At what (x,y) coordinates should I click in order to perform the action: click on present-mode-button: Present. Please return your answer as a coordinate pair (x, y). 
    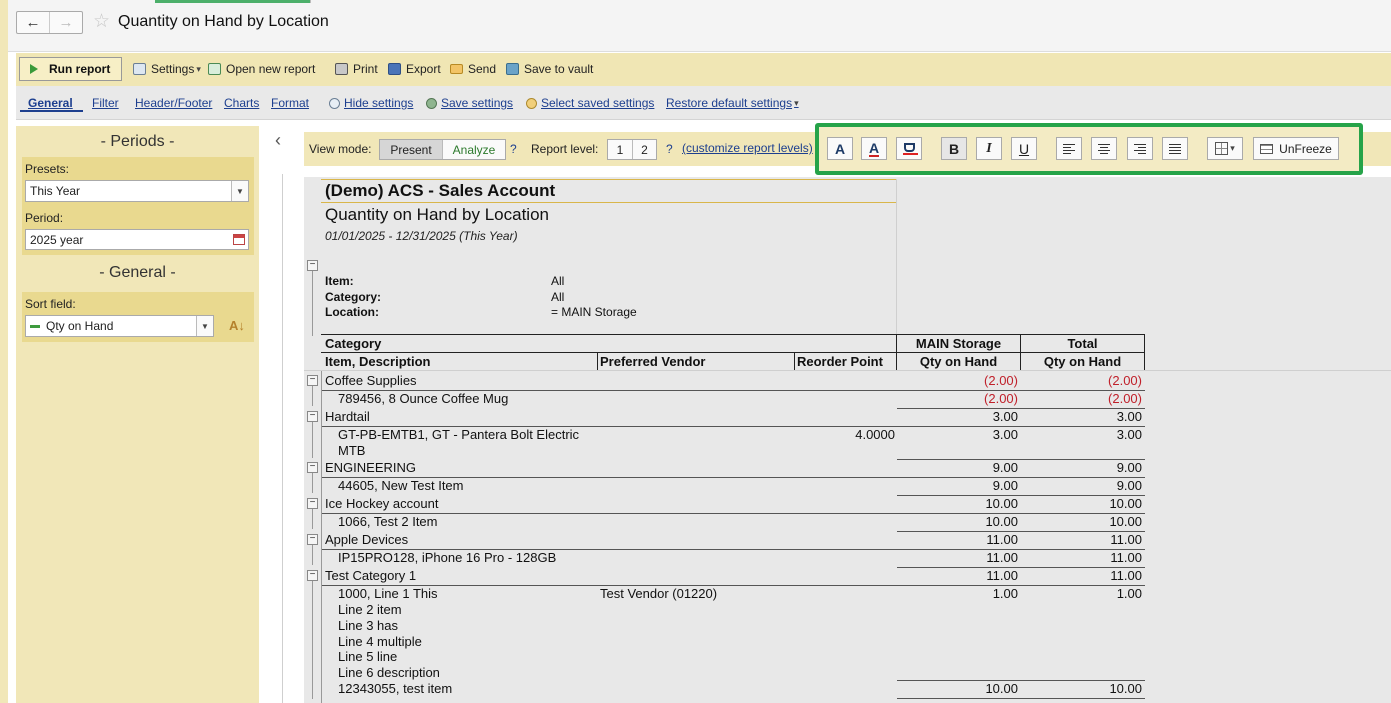
    Looking at the image, I should click on (411, 149).